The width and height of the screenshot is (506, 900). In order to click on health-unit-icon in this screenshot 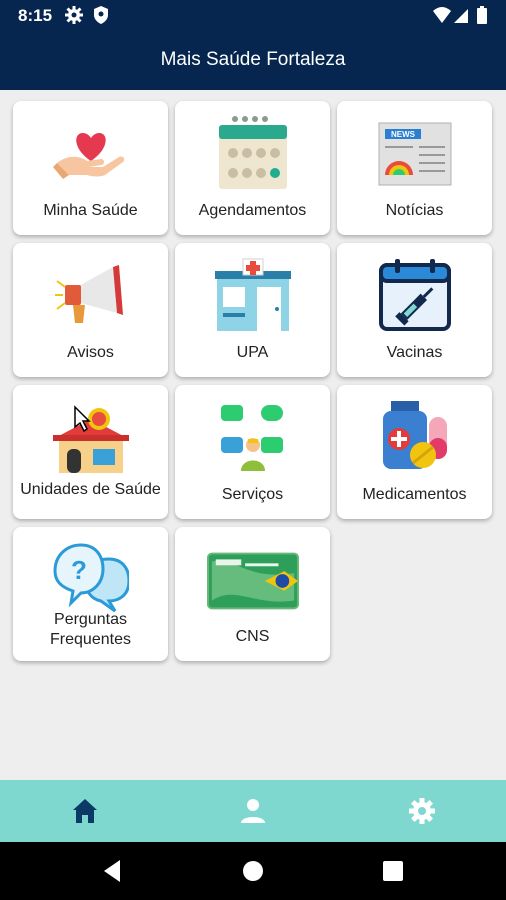, I will do `click(91, 439)`.